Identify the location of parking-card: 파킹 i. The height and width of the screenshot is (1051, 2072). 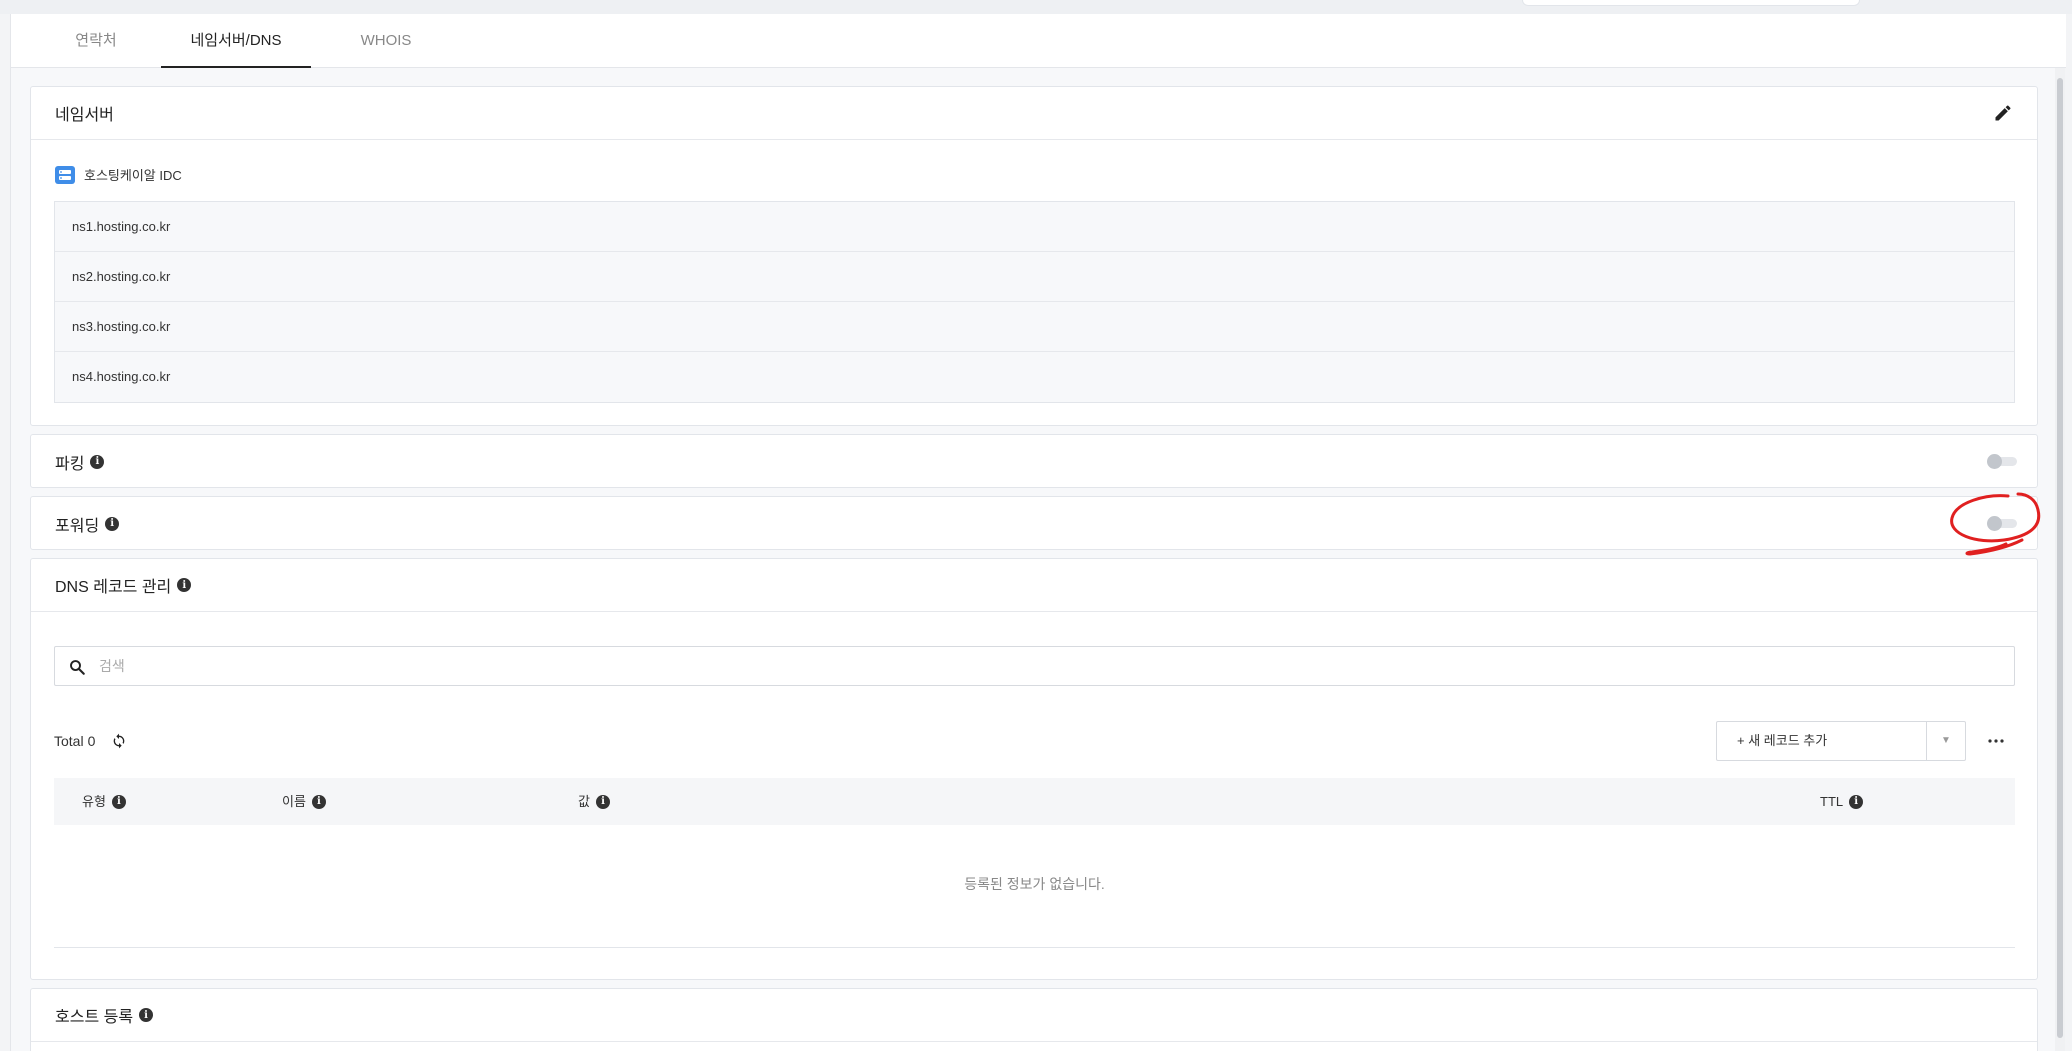
(1034, 461).